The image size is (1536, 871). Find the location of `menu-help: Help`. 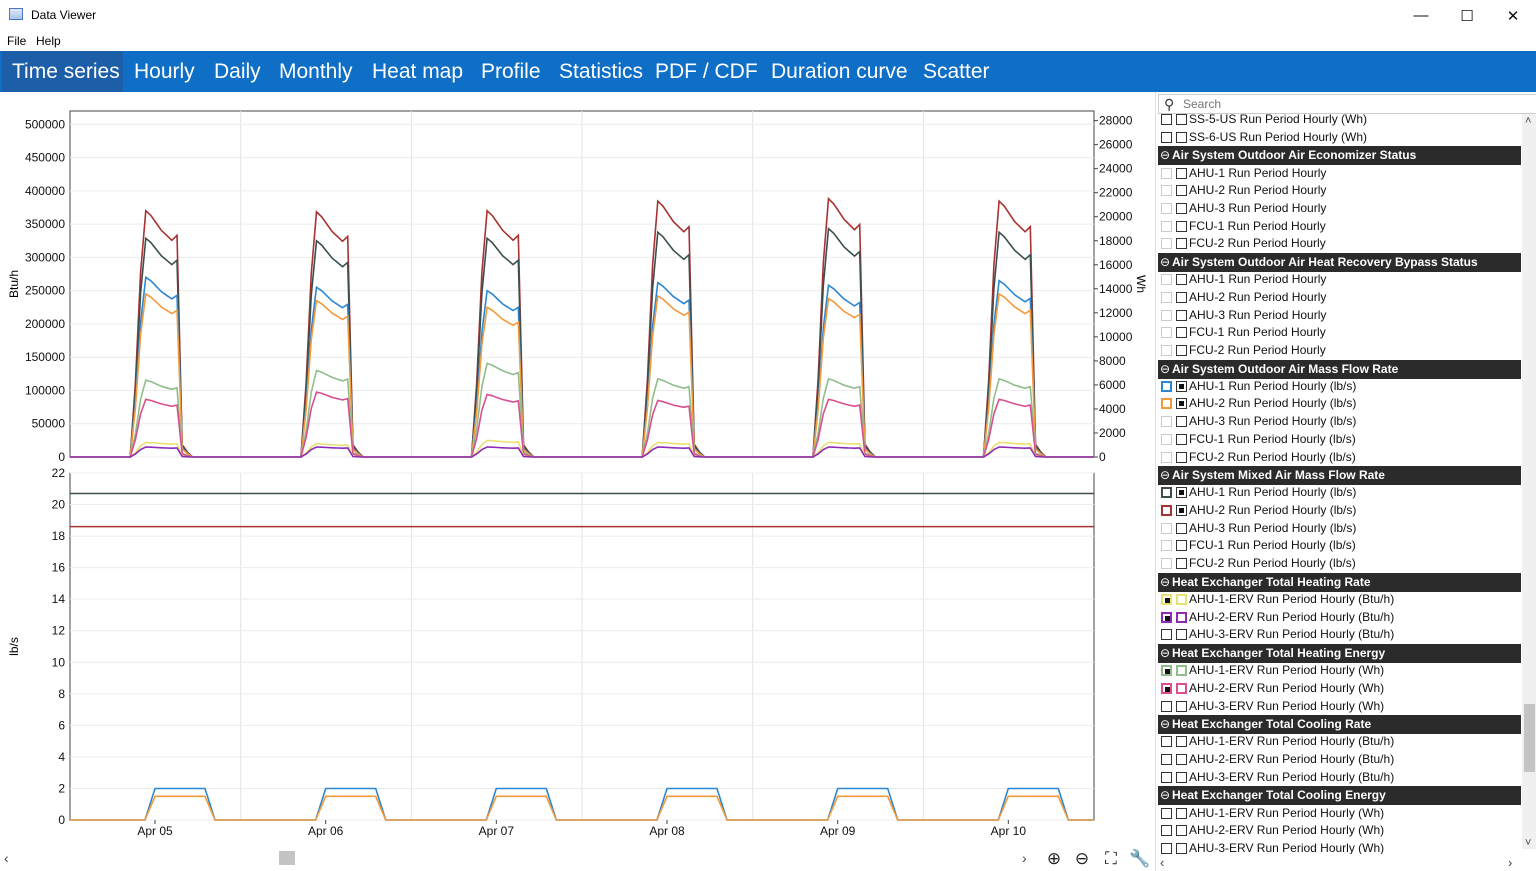

menu-help: Help is located at coordinates (48, 41).